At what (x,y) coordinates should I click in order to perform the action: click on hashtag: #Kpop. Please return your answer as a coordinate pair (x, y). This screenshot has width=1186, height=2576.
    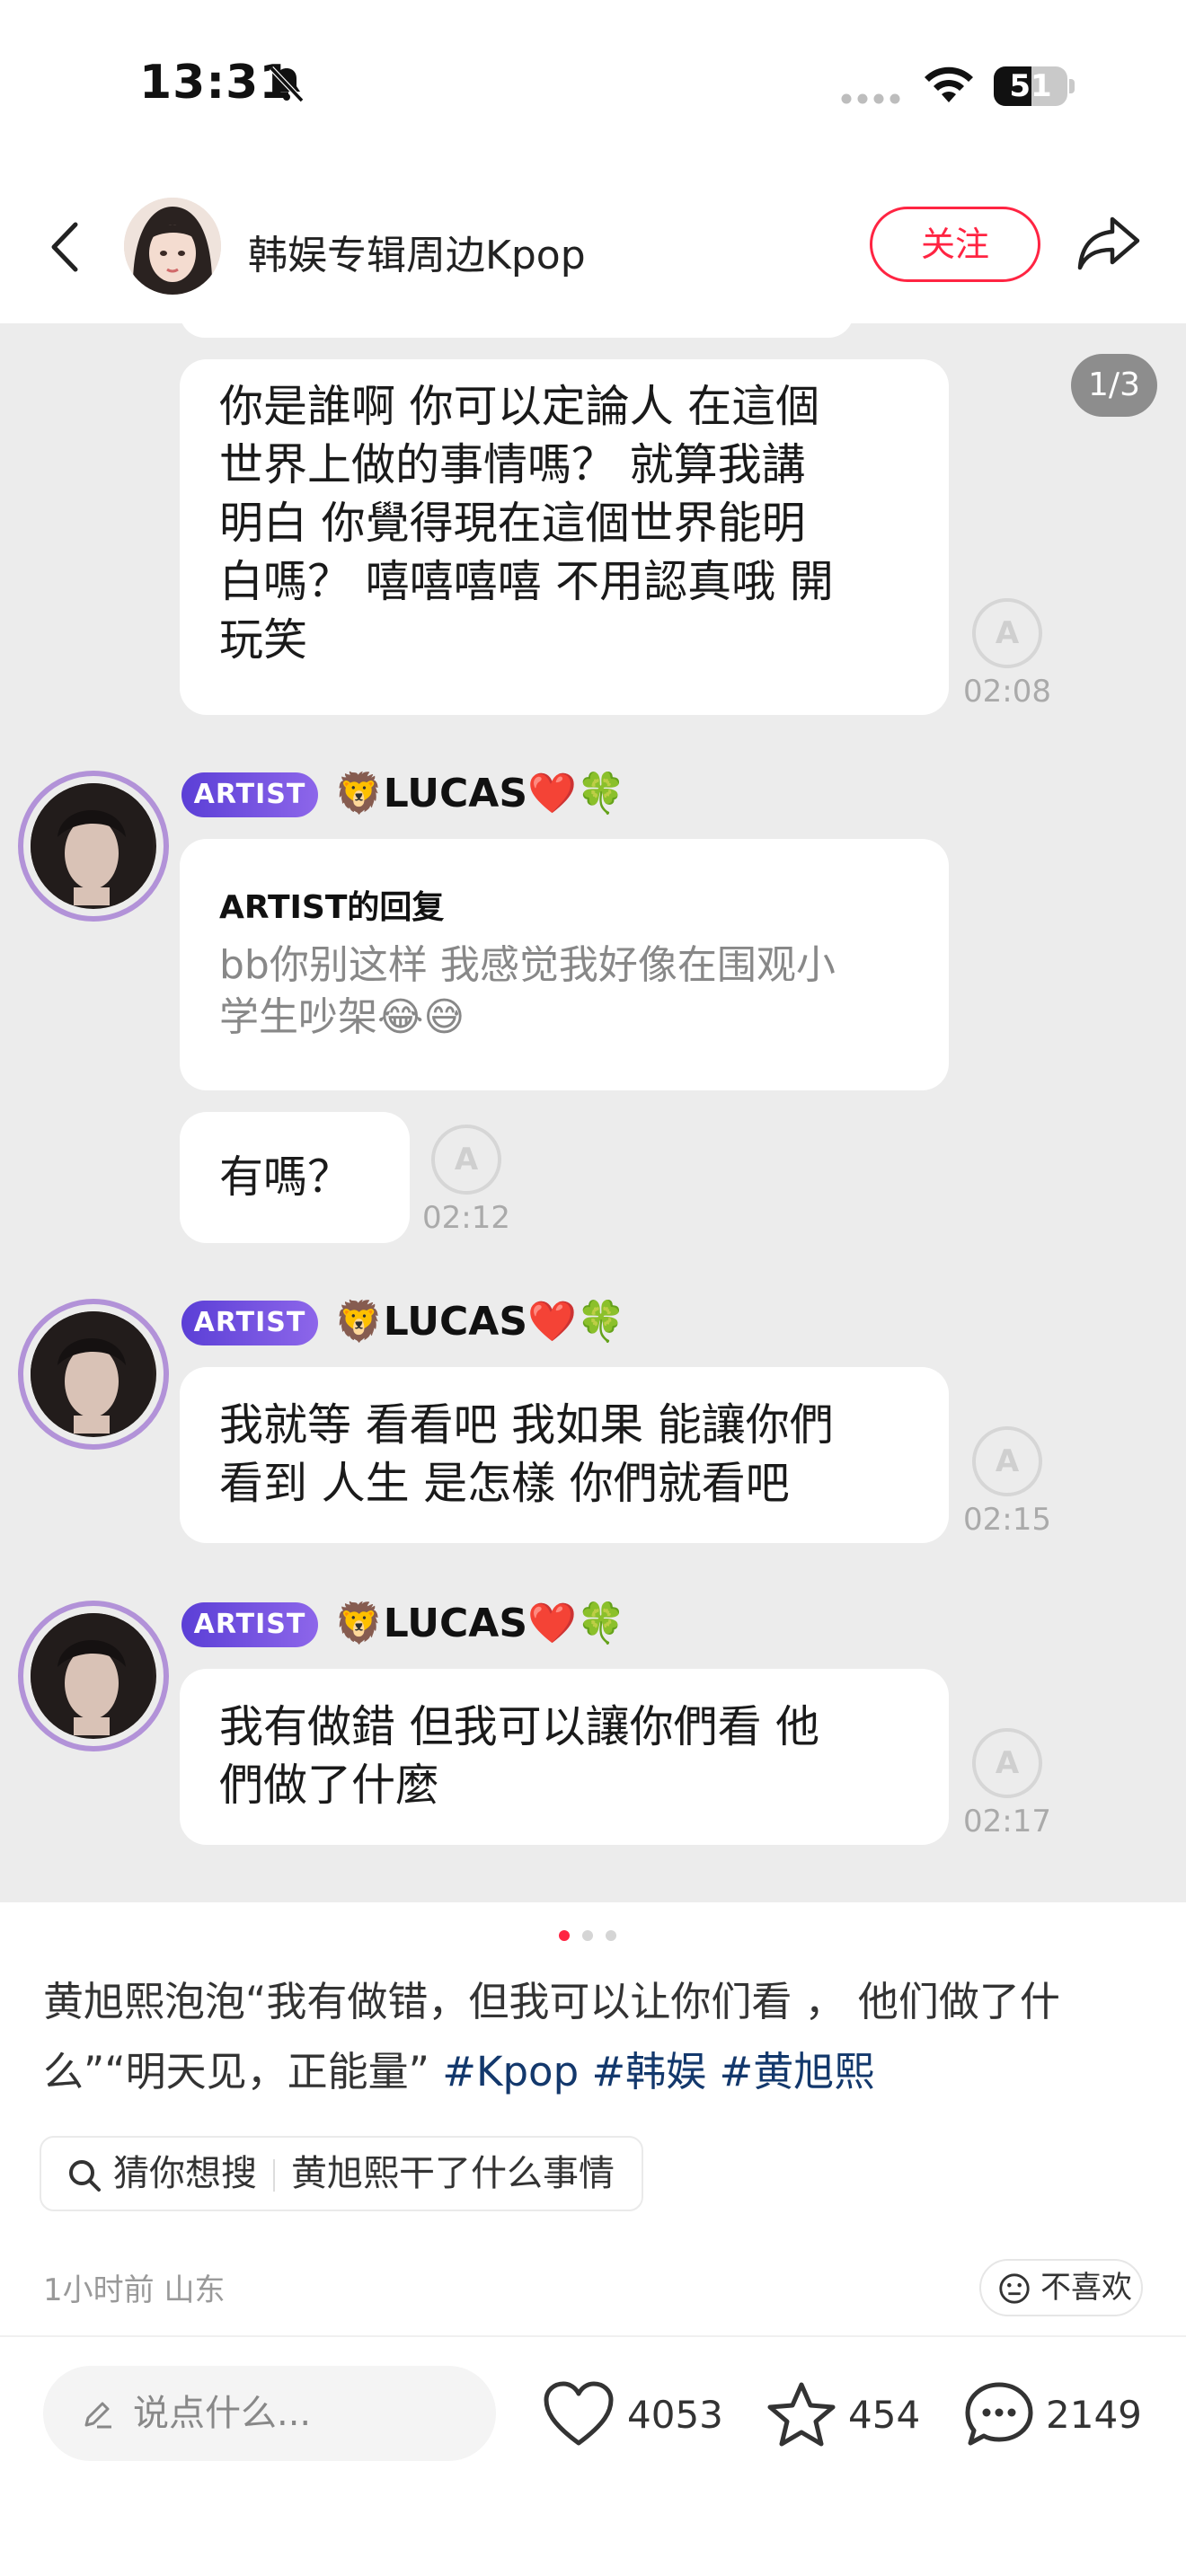
    Looking at the image, I should click on (510, 2071).